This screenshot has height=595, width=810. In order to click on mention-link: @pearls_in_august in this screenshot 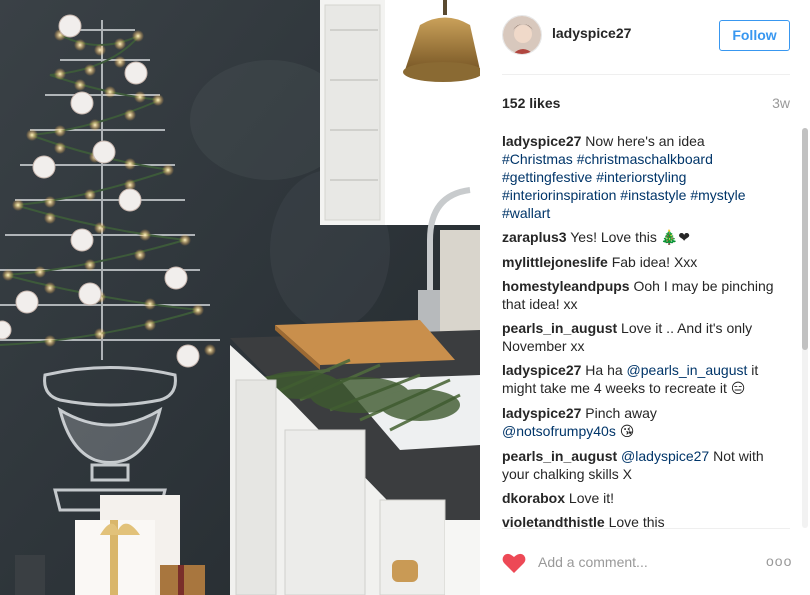, I will do `click(687, 370)`.